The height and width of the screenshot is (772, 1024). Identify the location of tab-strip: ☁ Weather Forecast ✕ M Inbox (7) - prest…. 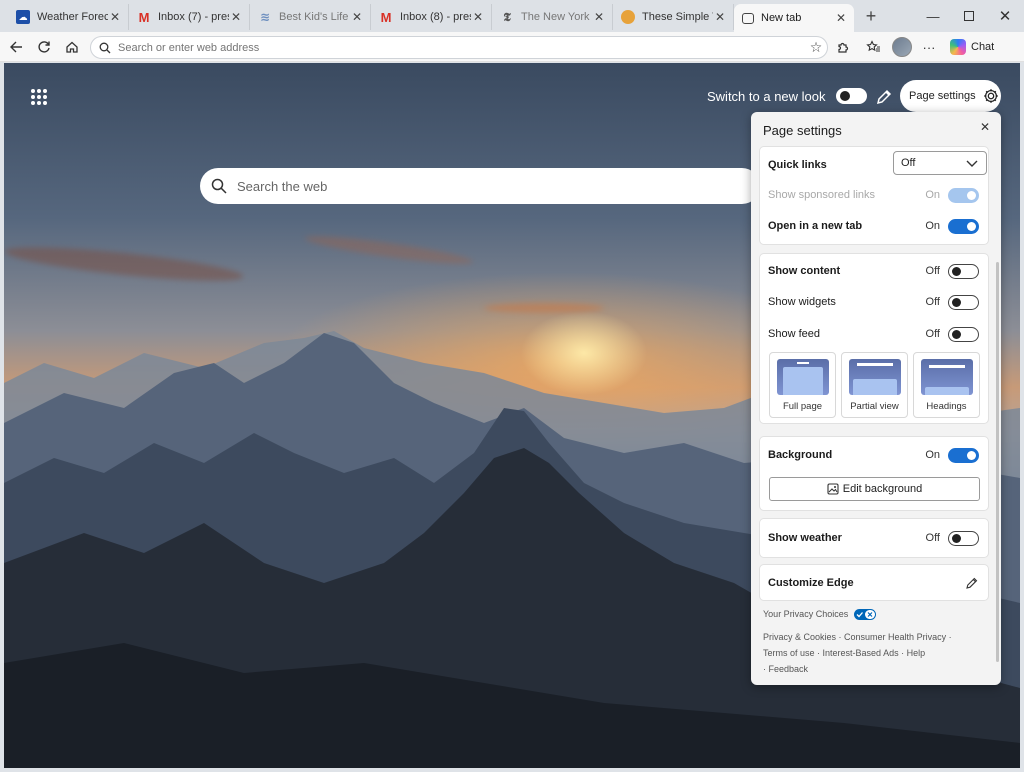
(512, 16).